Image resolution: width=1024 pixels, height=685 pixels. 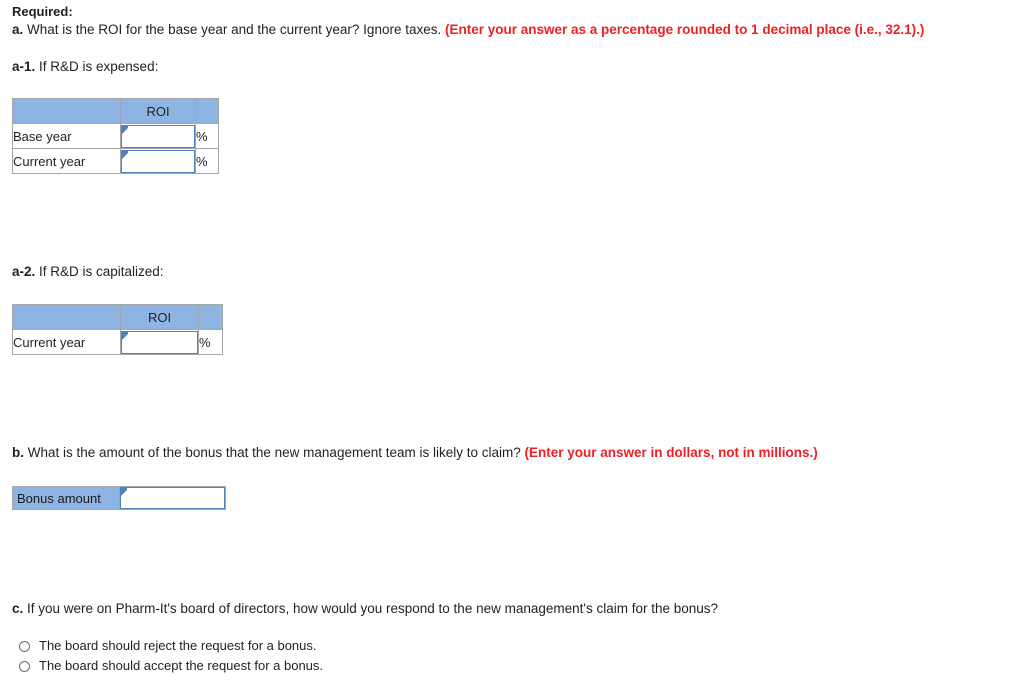 I want to click on label-a1-text: If R&D is expensed:, so click(x=97, y=66).